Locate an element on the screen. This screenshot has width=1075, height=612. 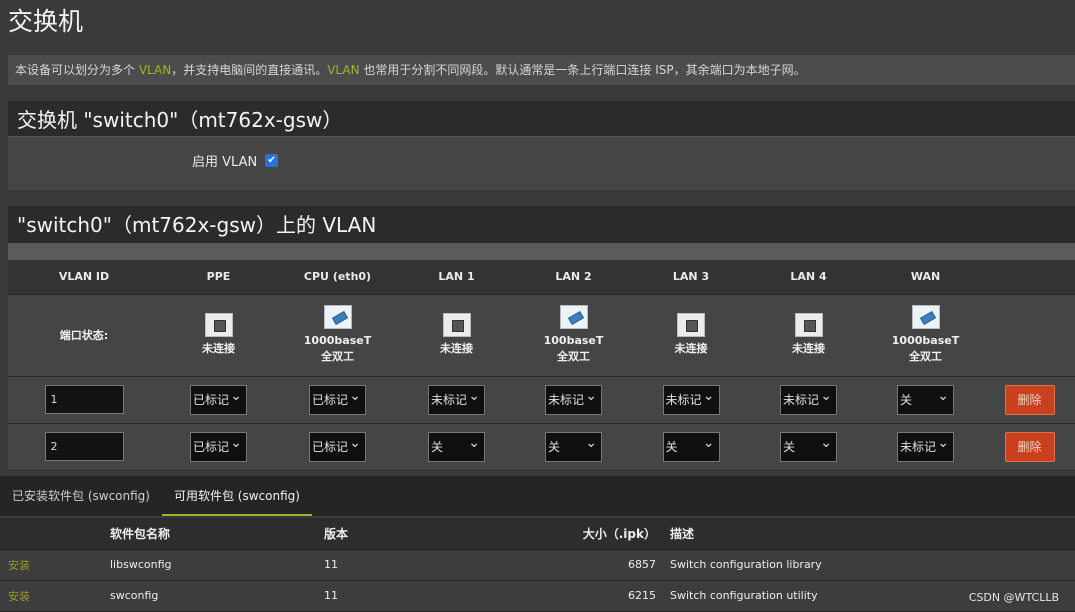
column-header: CPU (eth0) is located at coordinates (337, 277).